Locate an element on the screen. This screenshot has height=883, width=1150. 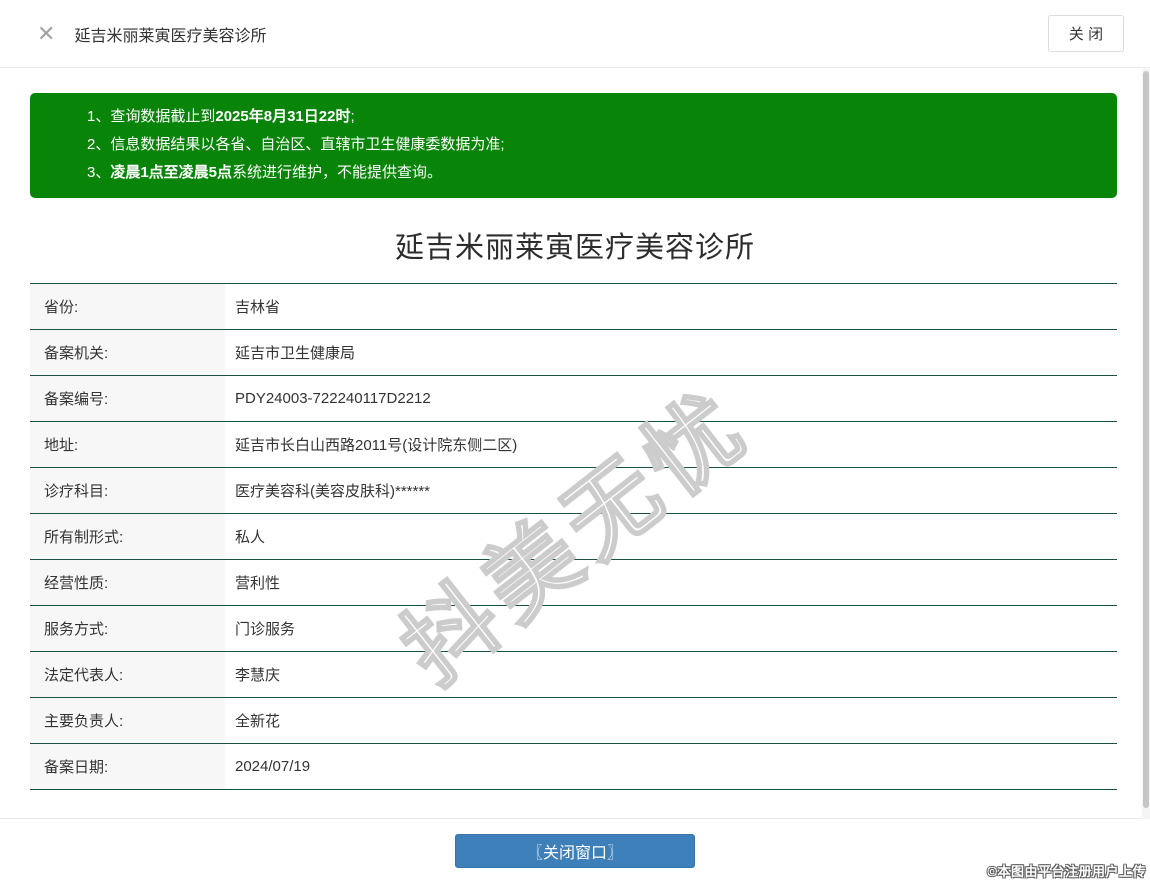
close-button: 关 闭 is located at coordinates (1086, 33).